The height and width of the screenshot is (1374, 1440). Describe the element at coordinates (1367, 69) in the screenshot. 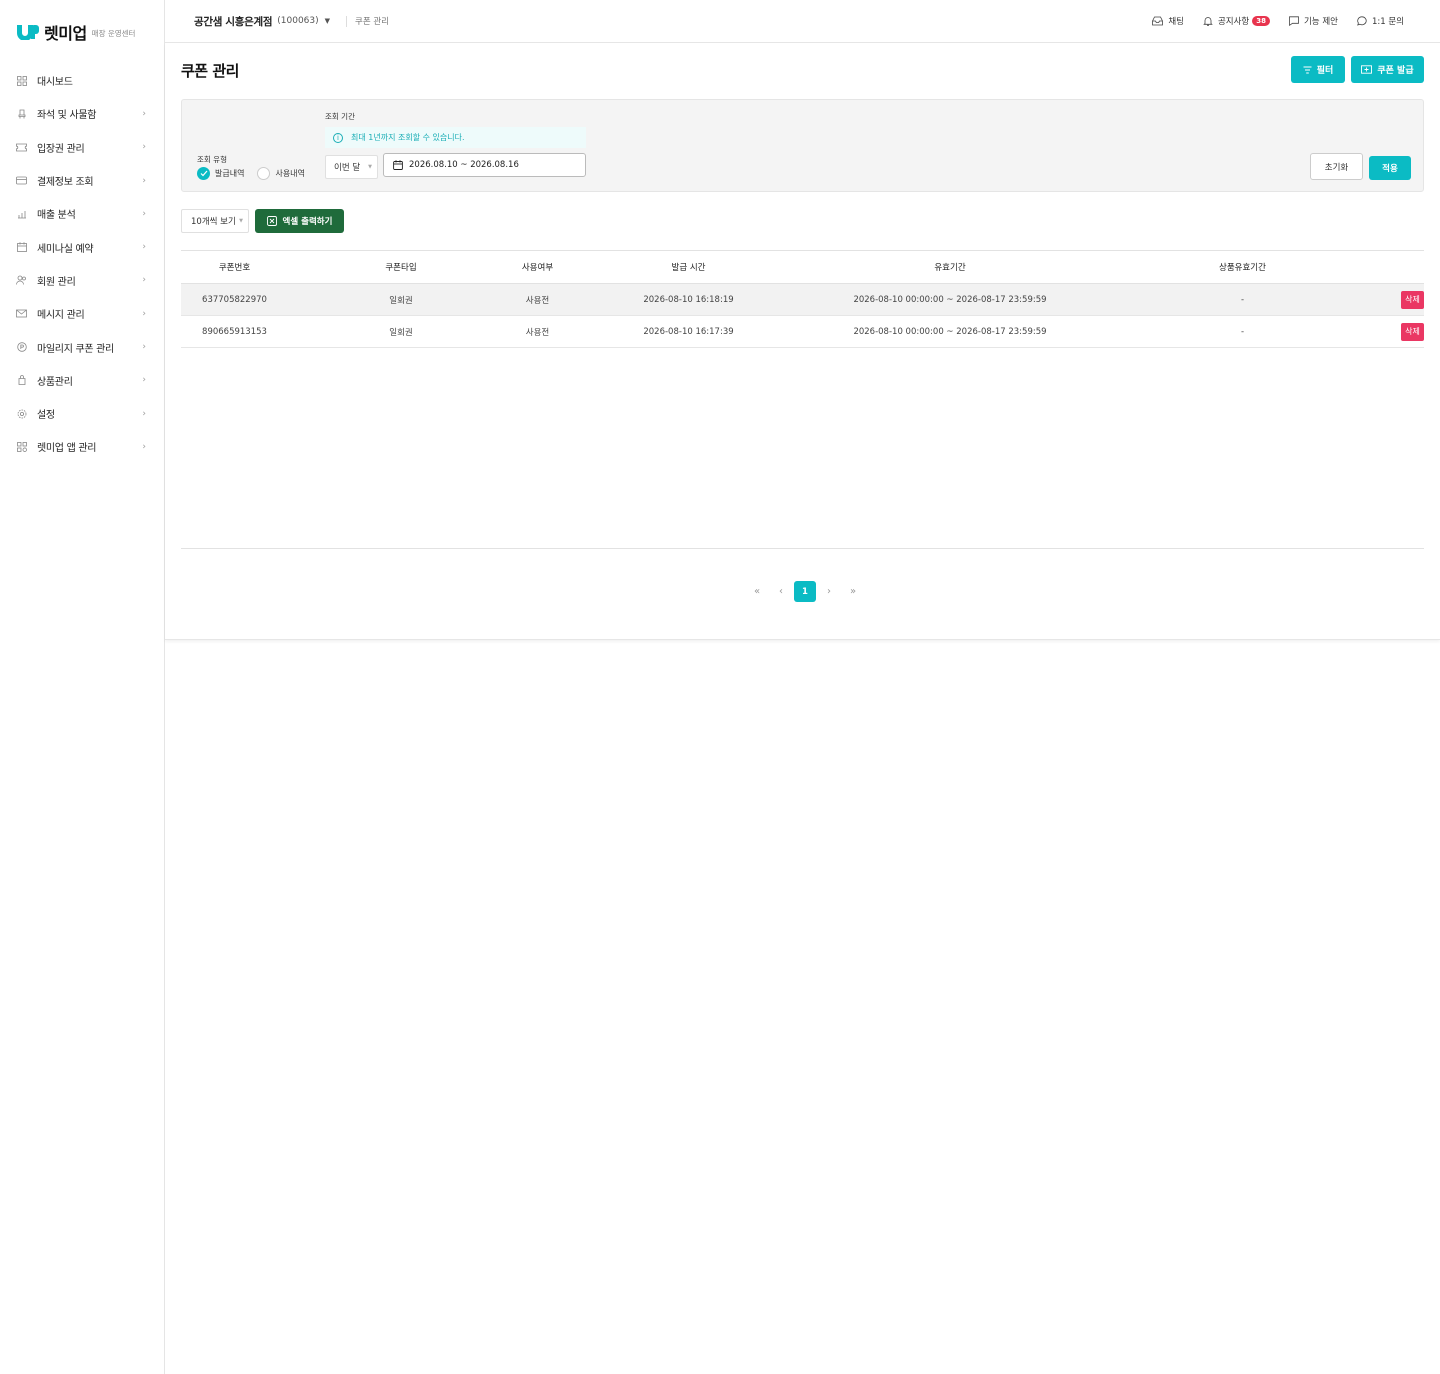

I see `coupon-icon` at that location.